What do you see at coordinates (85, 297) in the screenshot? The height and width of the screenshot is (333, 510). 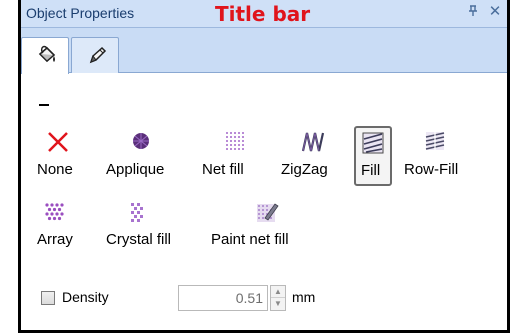 I see `density-label: Density` at bounding box center [85, 297].